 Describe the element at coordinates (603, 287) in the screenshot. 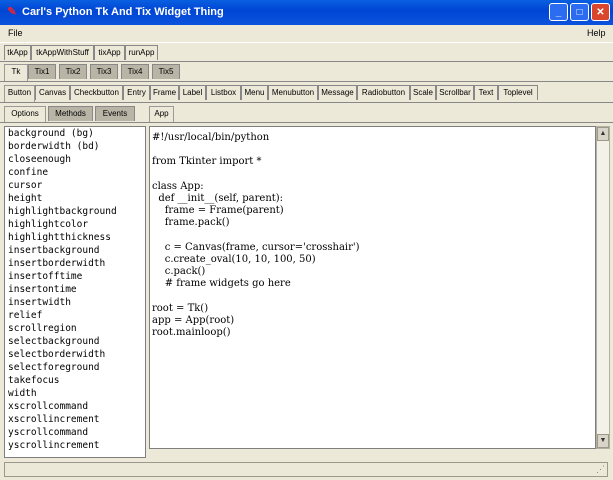

I see `vertical-scrollbar: ▲ ▼` at that location.